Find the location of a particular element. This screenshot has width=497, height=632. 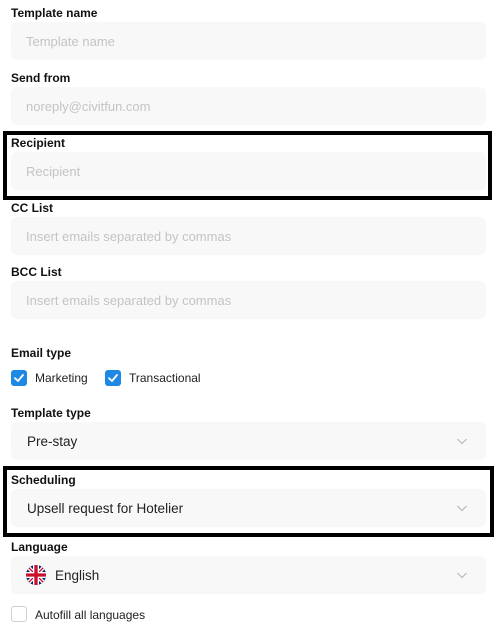

bcc-list-input: Insert emails separated by commas is located at coordinates (248, 300).